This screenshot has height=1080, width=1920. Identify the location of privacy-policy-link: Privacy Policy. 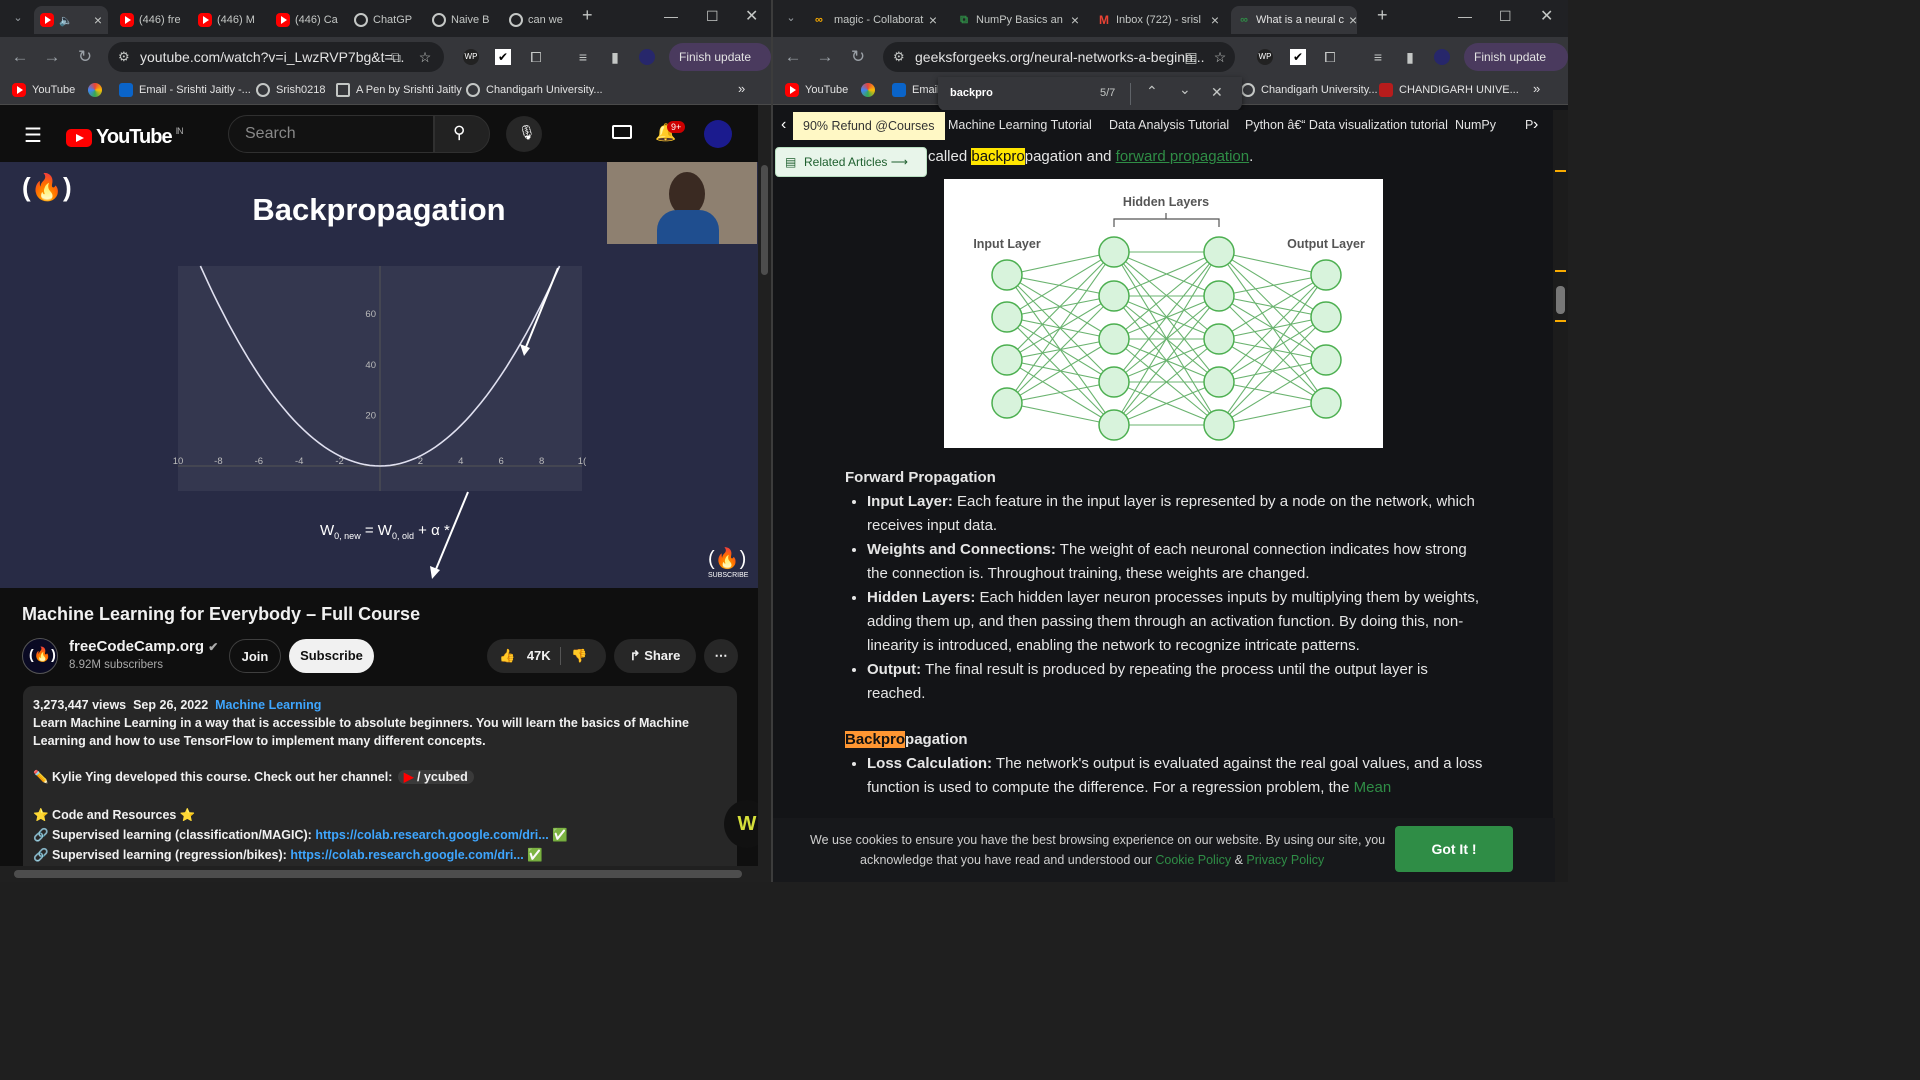
(1285, 860).